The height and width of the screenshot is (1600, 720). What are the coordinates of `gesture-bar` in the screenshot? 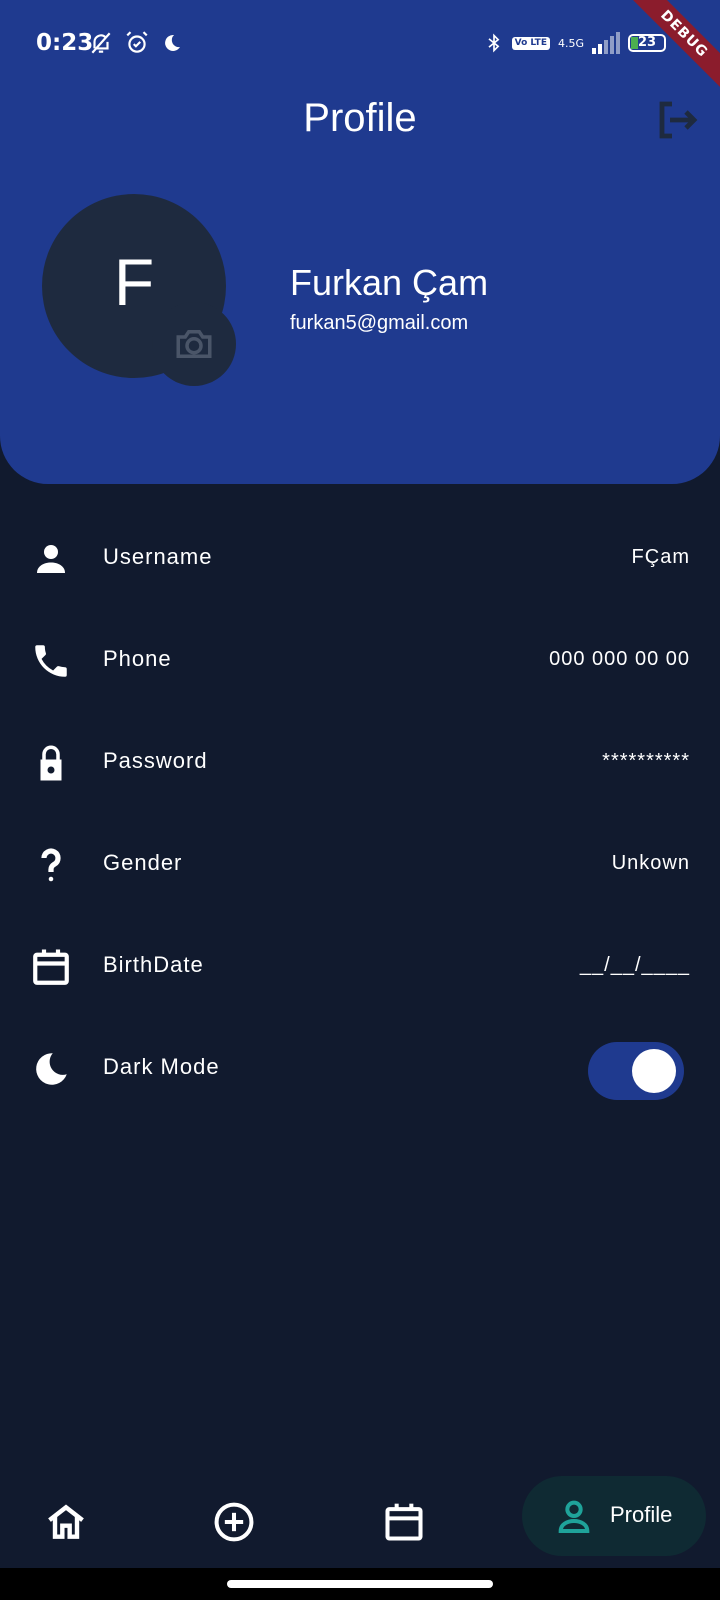 It's located at (360, 1584).